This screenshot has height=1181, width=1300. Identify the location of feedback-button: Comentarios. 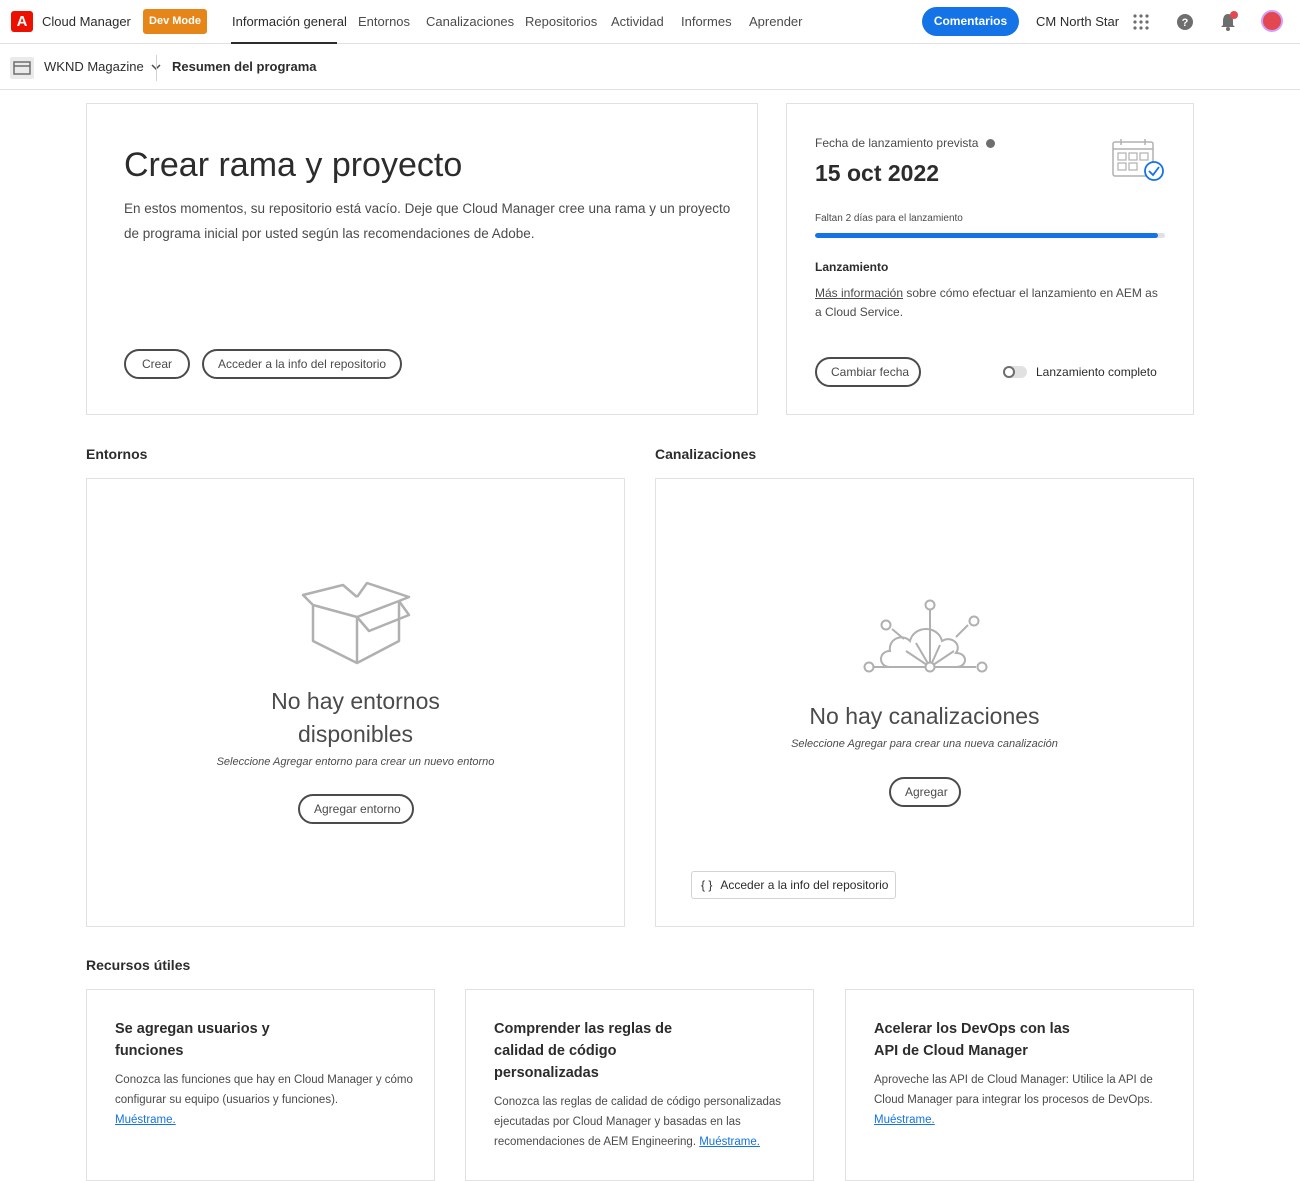
(970, 21).